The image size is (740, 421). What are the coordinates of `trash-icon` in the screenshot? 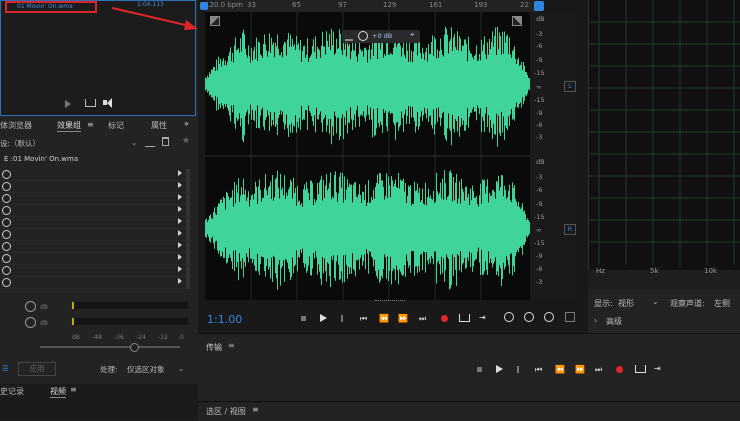 It's located at (165, 141).